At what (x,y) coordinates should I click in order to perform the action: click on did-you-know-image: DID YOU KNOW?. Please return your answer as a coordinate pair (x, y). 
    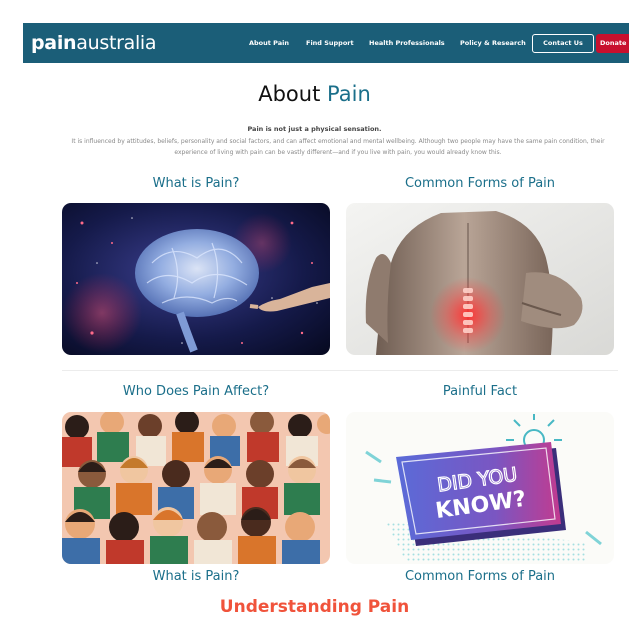
    Looking at the image, I should click on (480, 488).